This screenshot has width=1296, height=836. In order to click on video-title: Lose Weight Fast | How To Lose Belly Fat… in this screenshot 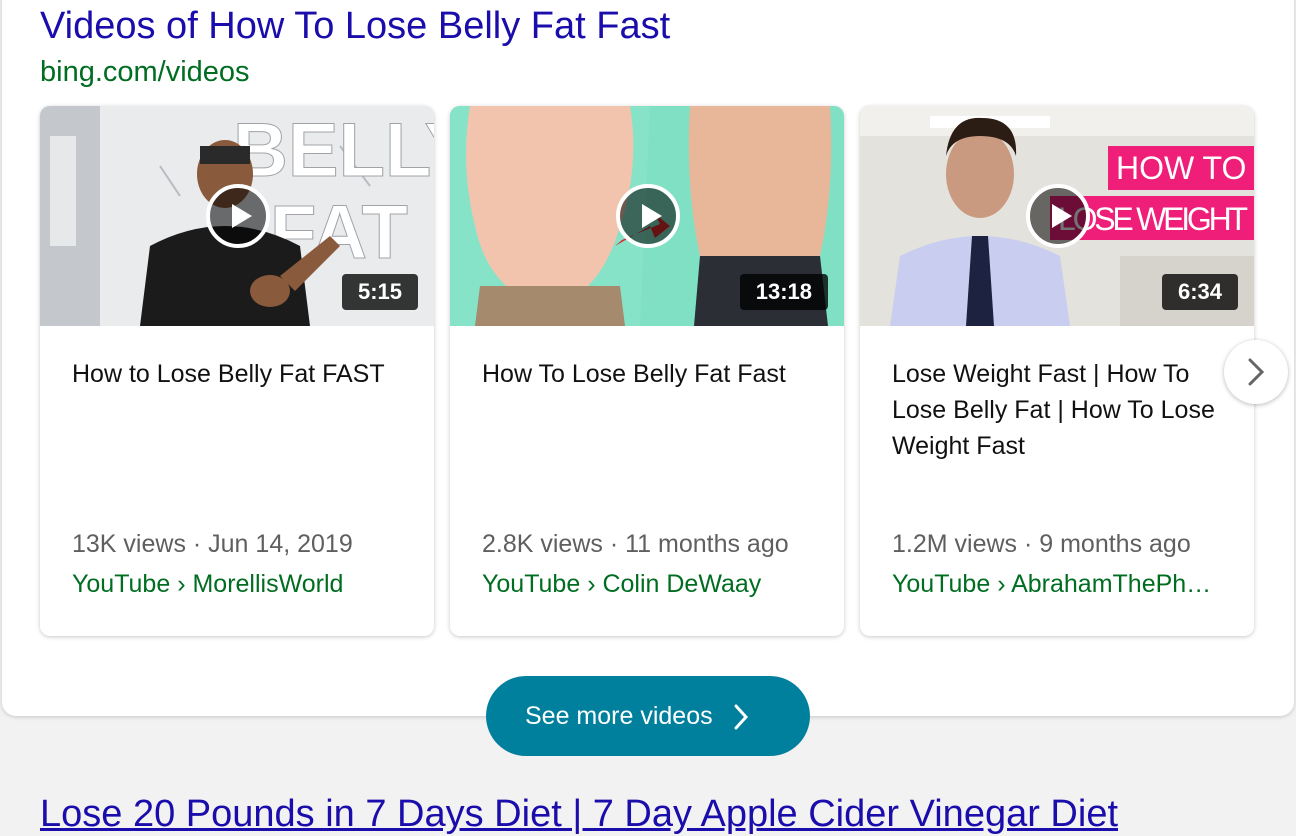, I will do `click(1062, 410)`.